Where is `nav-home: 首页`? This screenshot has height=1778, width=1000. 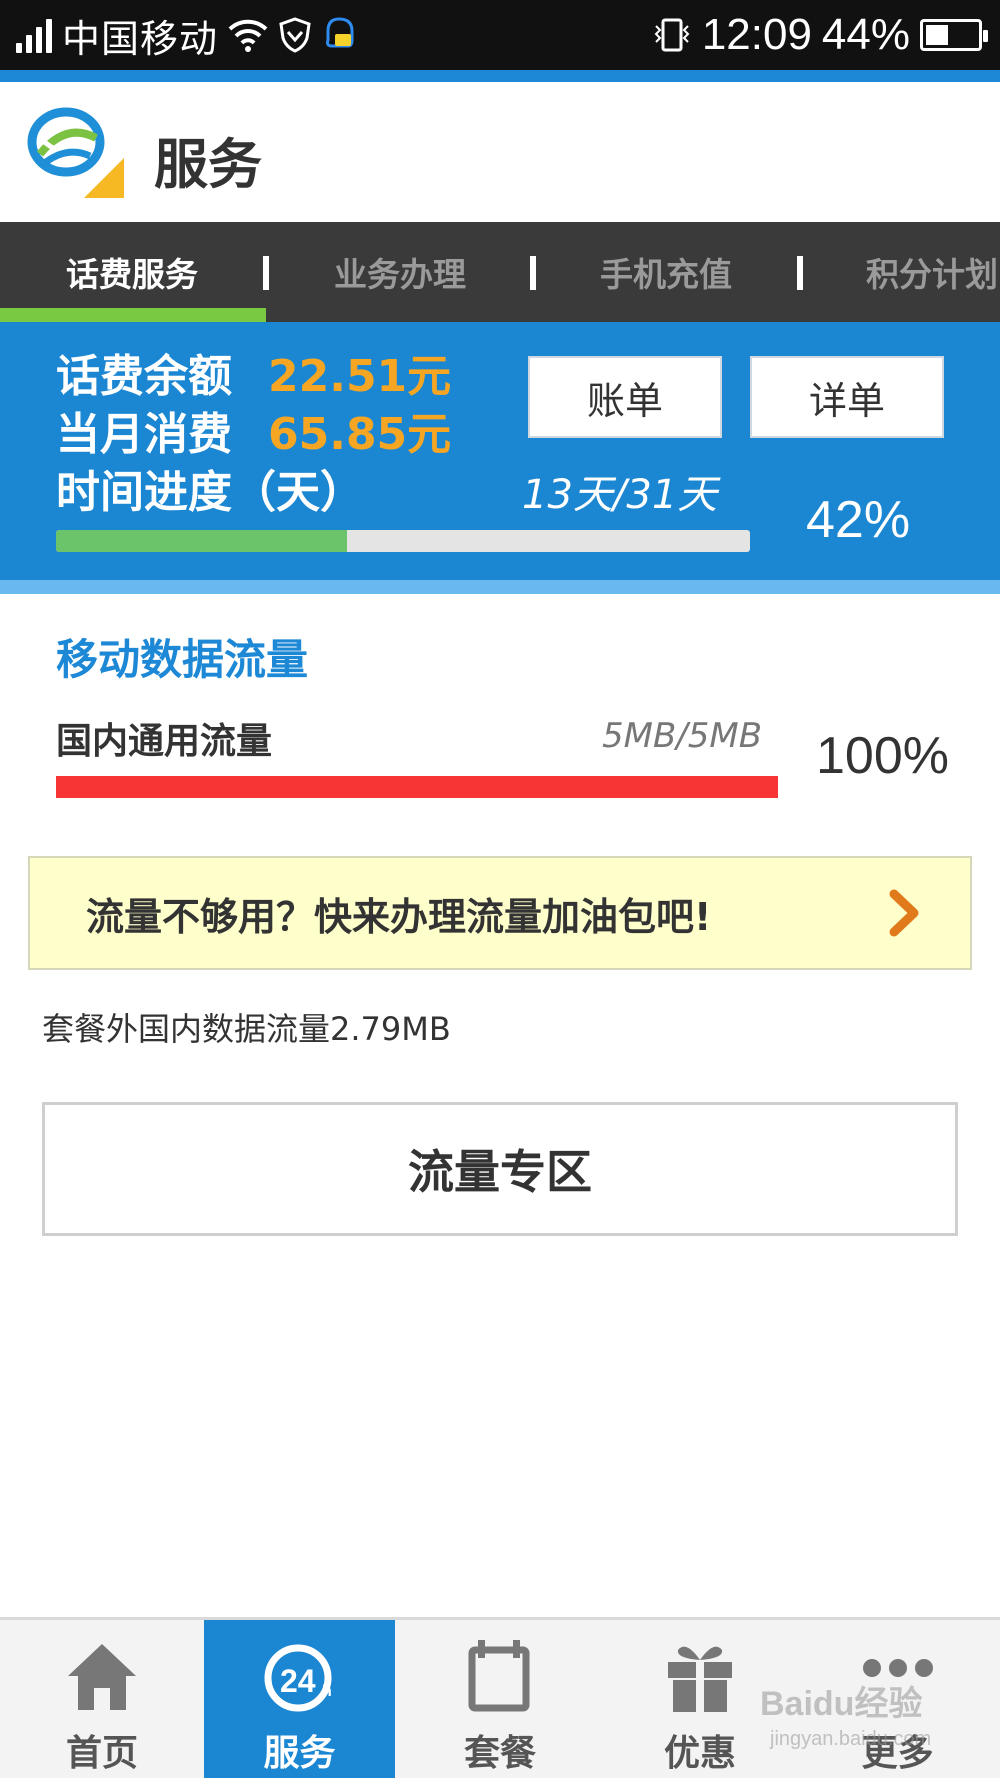 nav-home: 首页 is located at coordinates (102, 1699).